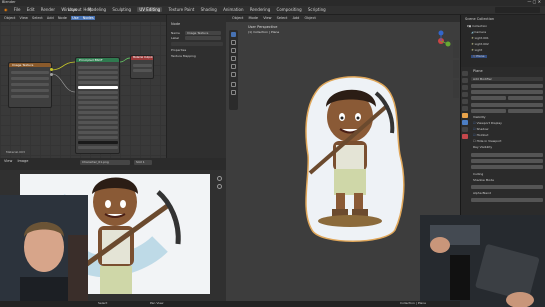 The height and width of the screenshot is (307, 545). What do you see at coordinates (482, 147) in the screenshot?
I see `prop-section: Ray Visibility` at bounding box center [482, 147].